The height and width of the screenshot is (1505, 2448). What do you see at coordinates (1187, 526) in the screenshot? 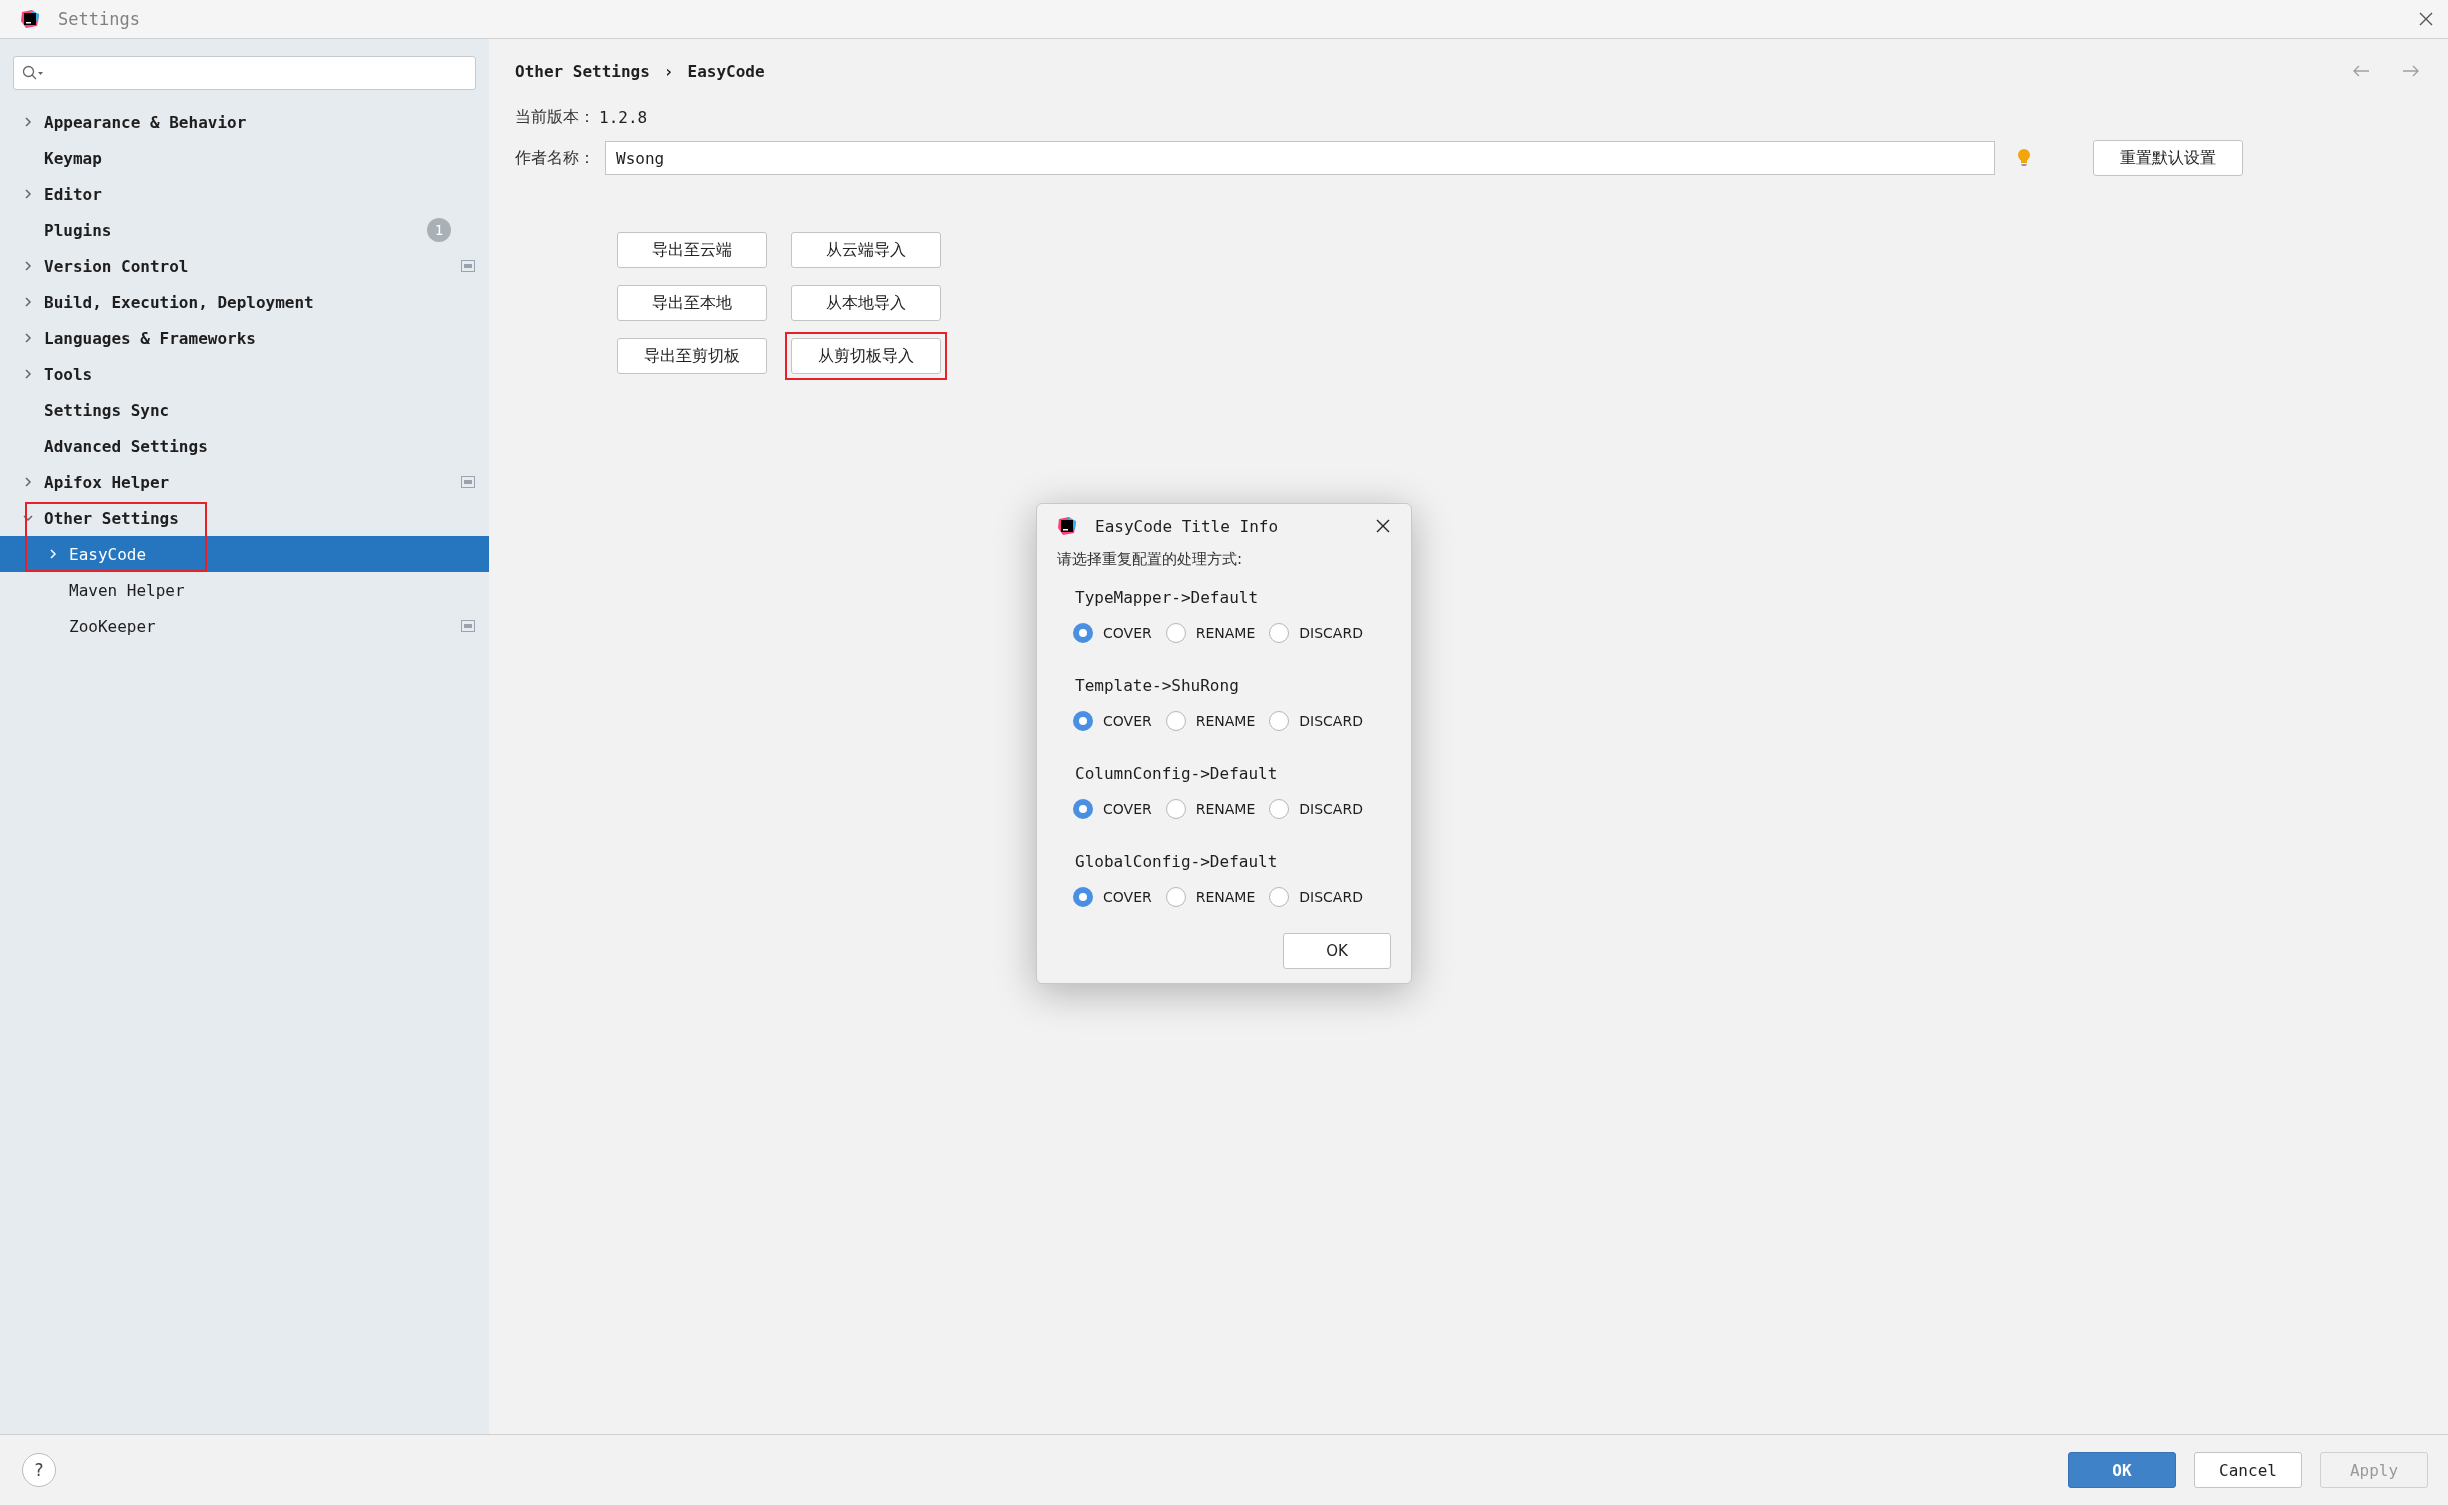
I see `dialog-title: EasyCode Title Info` at bounding box center [1187, 526].